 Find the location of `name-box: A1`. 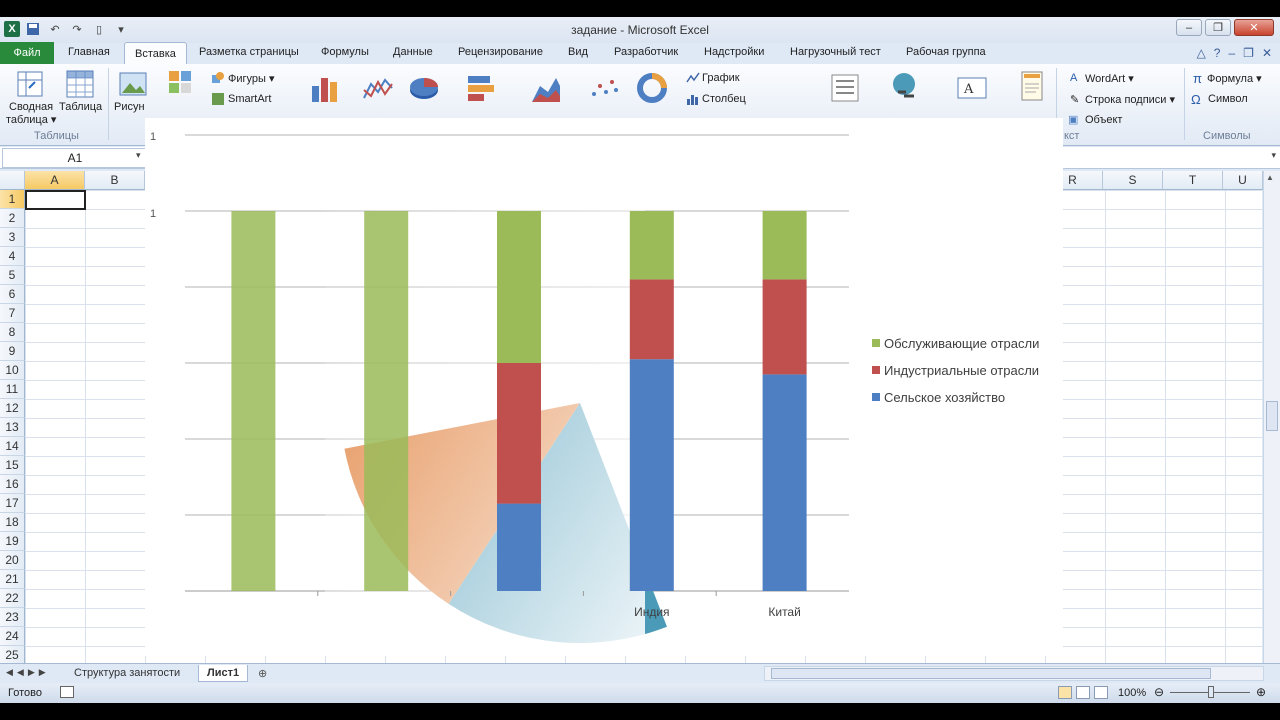

name-box: A1 is located at coordinates (75, 158).